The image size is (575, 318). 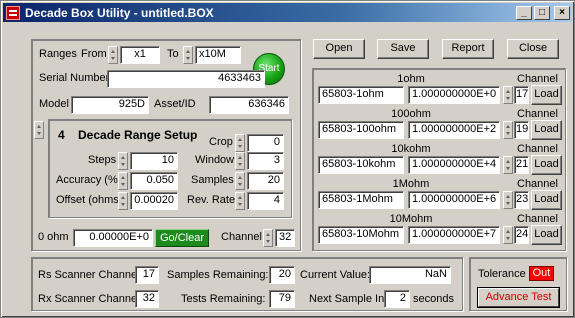 I want to click on to-spinner, so click(x=188, y=55).